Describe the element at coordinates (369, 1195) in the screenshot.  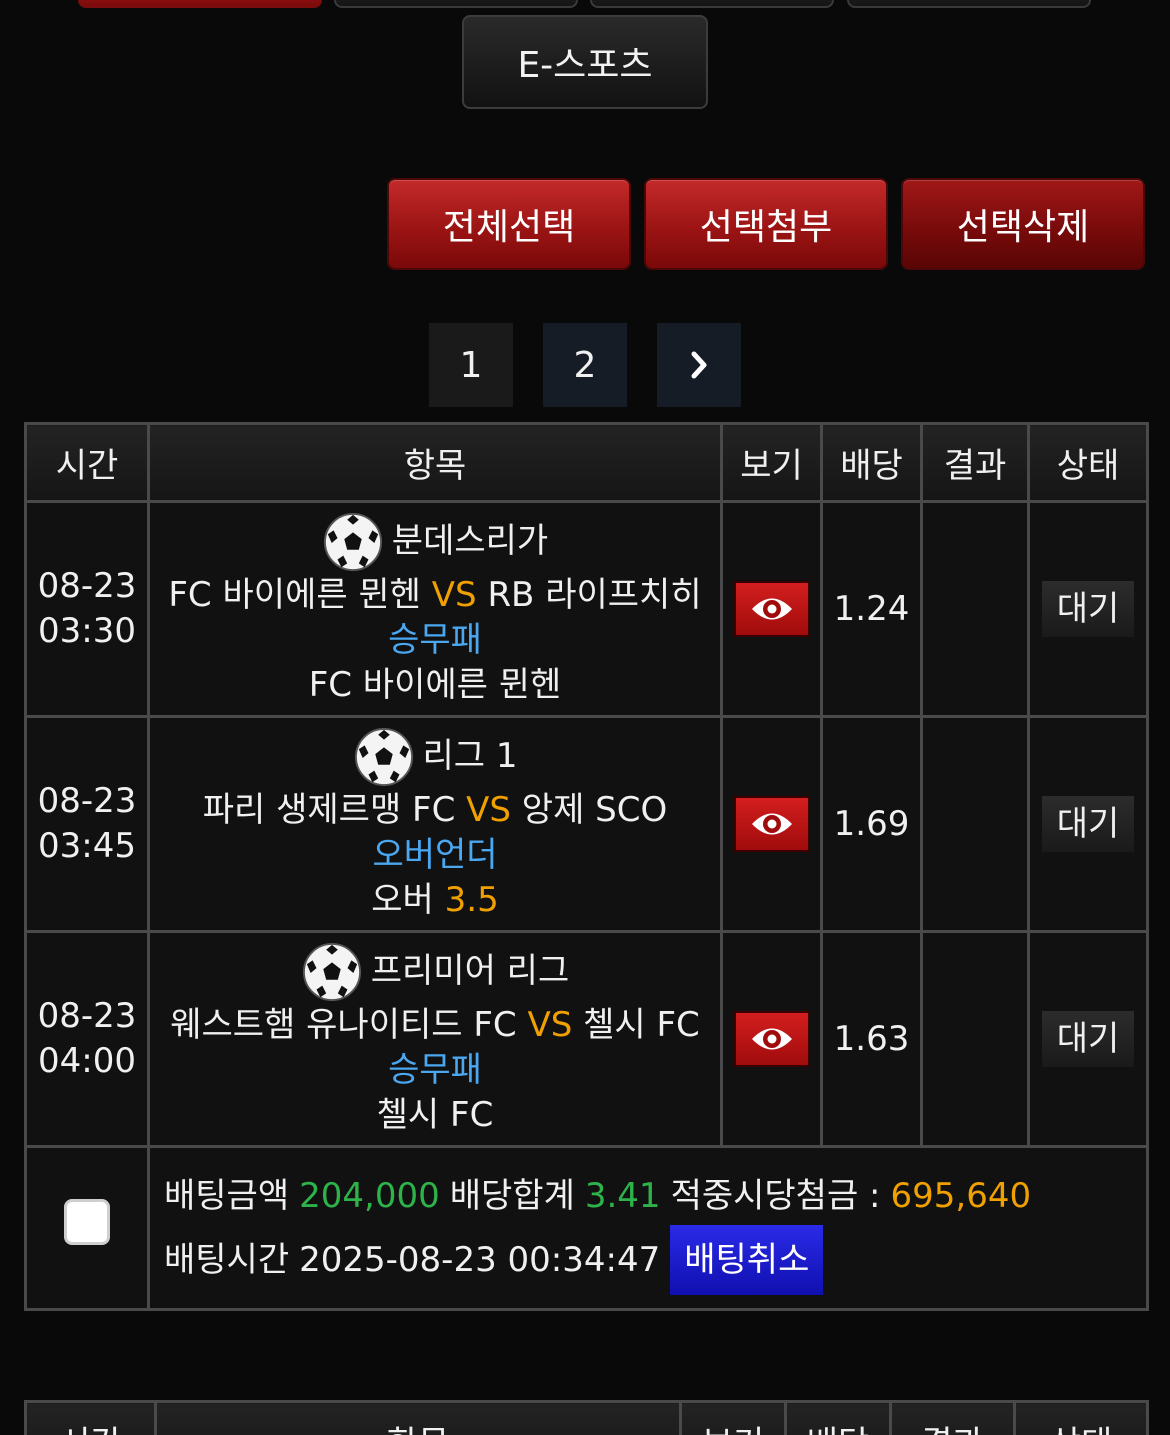
I see `bet-amount: 204,000` at that location.